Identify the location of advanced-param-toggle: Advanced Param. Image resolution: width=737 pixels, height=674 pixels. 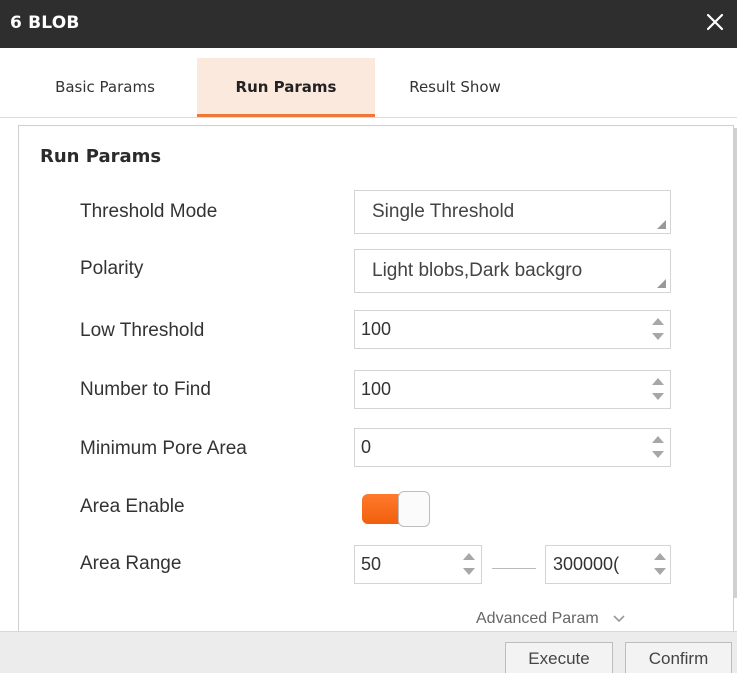
(550, 619).